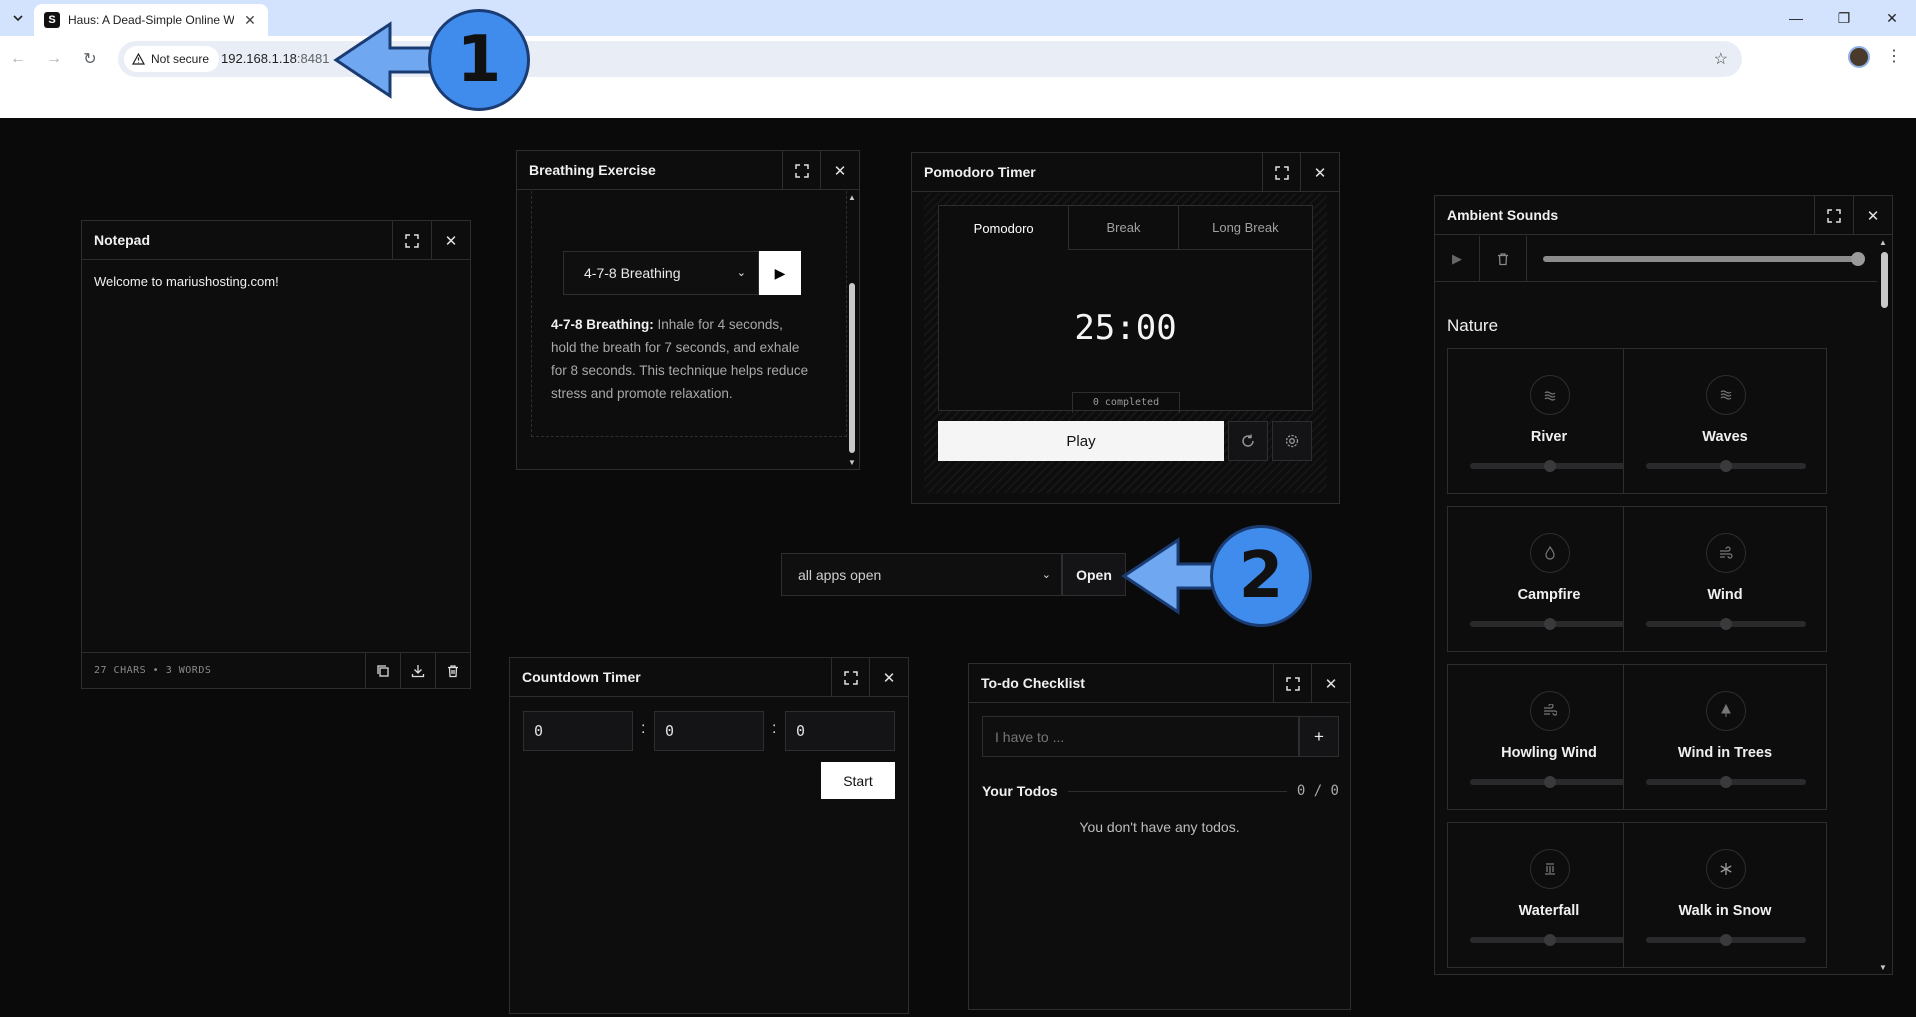 Image resolution: width=1916 pixels, height=1017 pixels. I want to click on window-controls: — ❐ ✕, so click(1844, 18).